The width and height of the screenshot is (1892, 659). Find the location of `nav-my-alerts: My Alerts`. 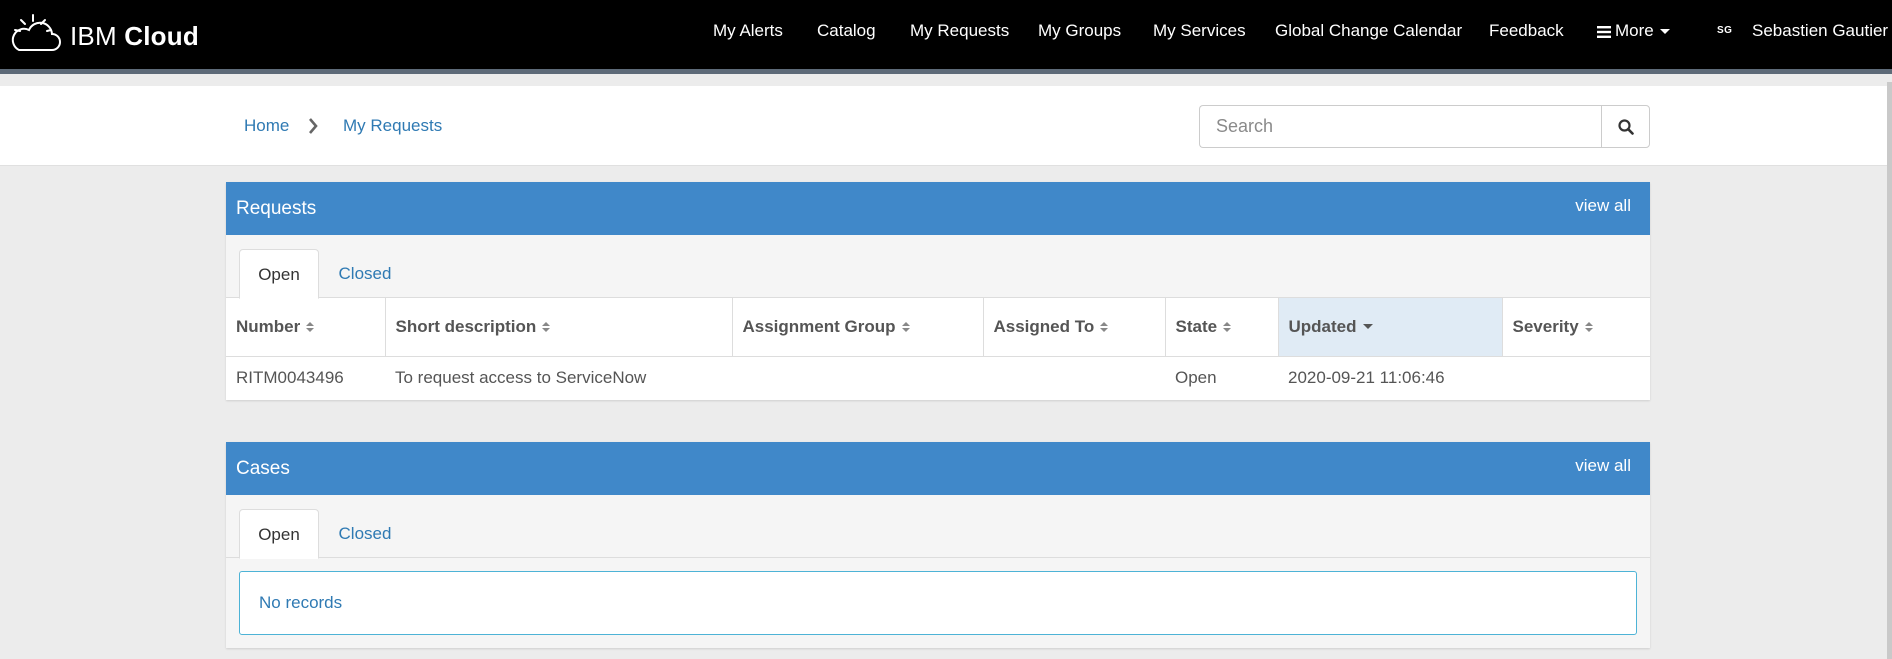

nav-my-alerts: My Alerts is located at coordinates (748, 31).